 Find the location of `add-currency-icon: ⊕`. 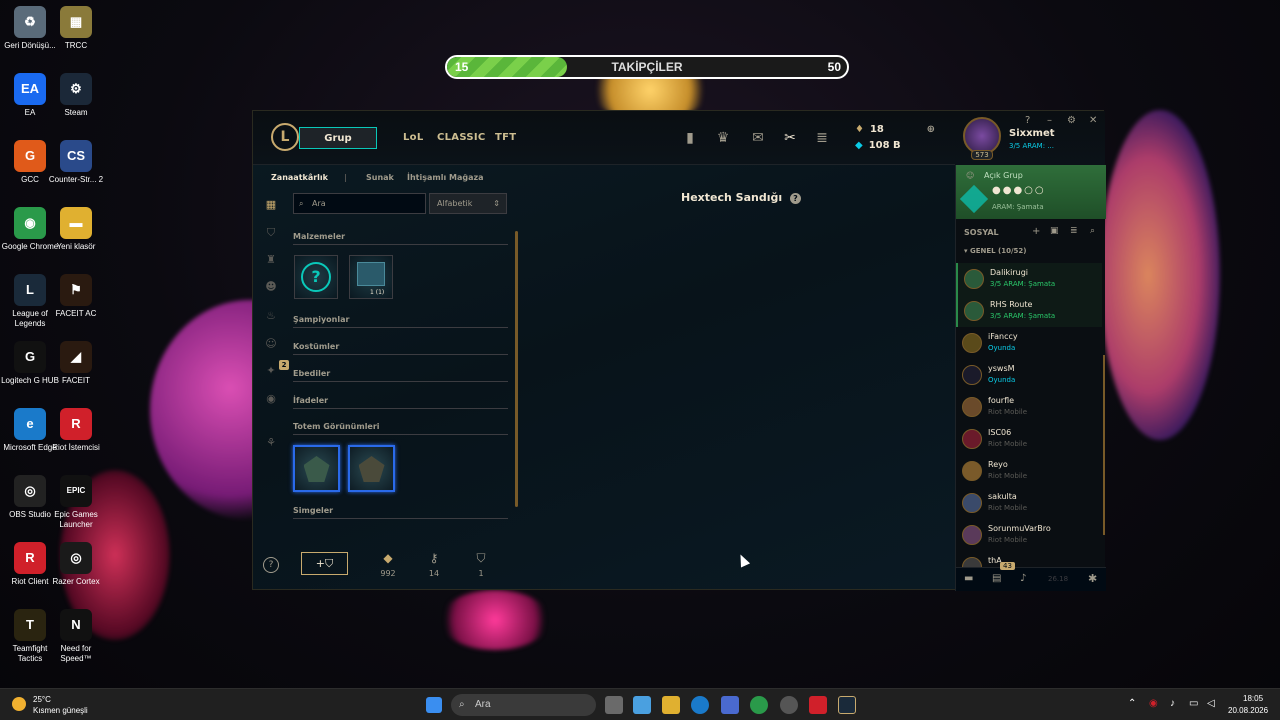

add-currency-icon: ⊕ is located at coordinates (931, 129).